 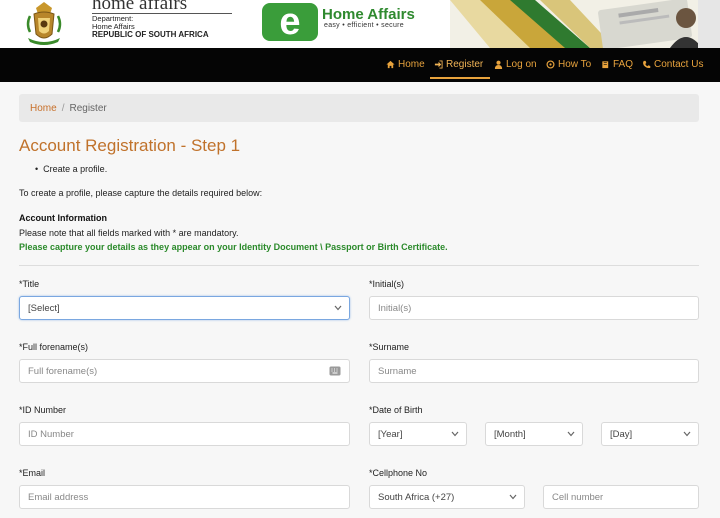 What do you see at coordinates (438, 64) in the screenshot?
I see `sign-in-icon` at bounding box center [438, 64].